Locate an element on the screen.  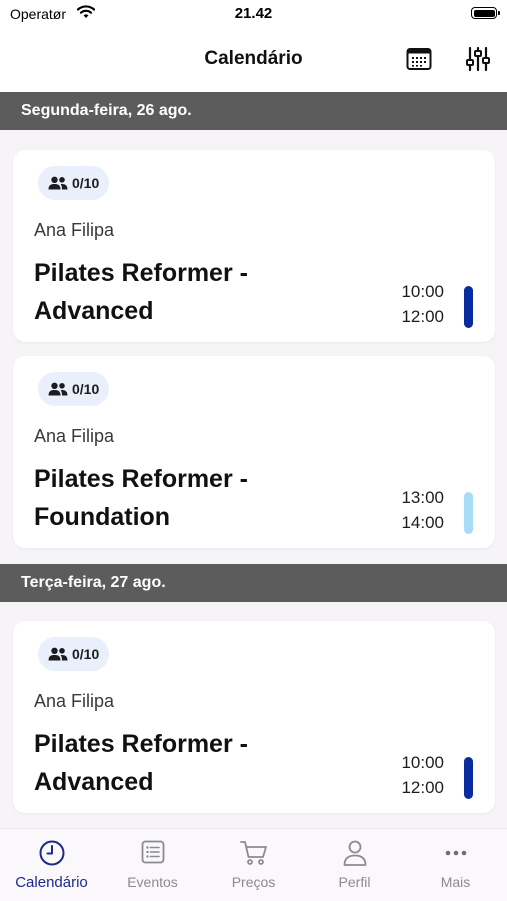
bottom-tab-bar: Calendário Eventos Preços Perfil Mais is located at coordinates (253, 864).